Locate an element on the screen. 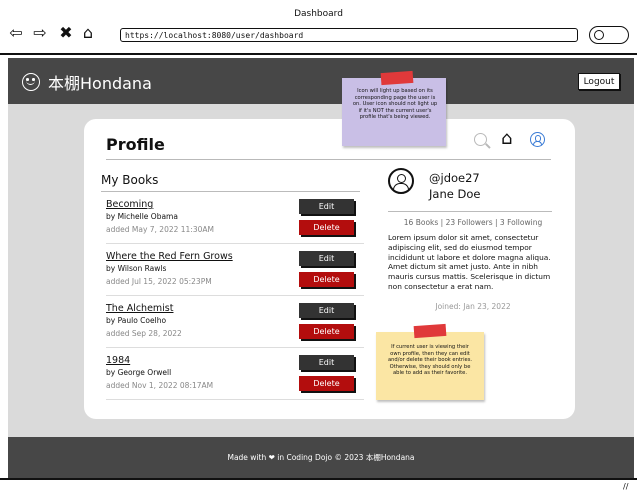 The height and width of the screenshot is (494, 637). book-title-link: The Alchemist is located at coordinates (139, 308).